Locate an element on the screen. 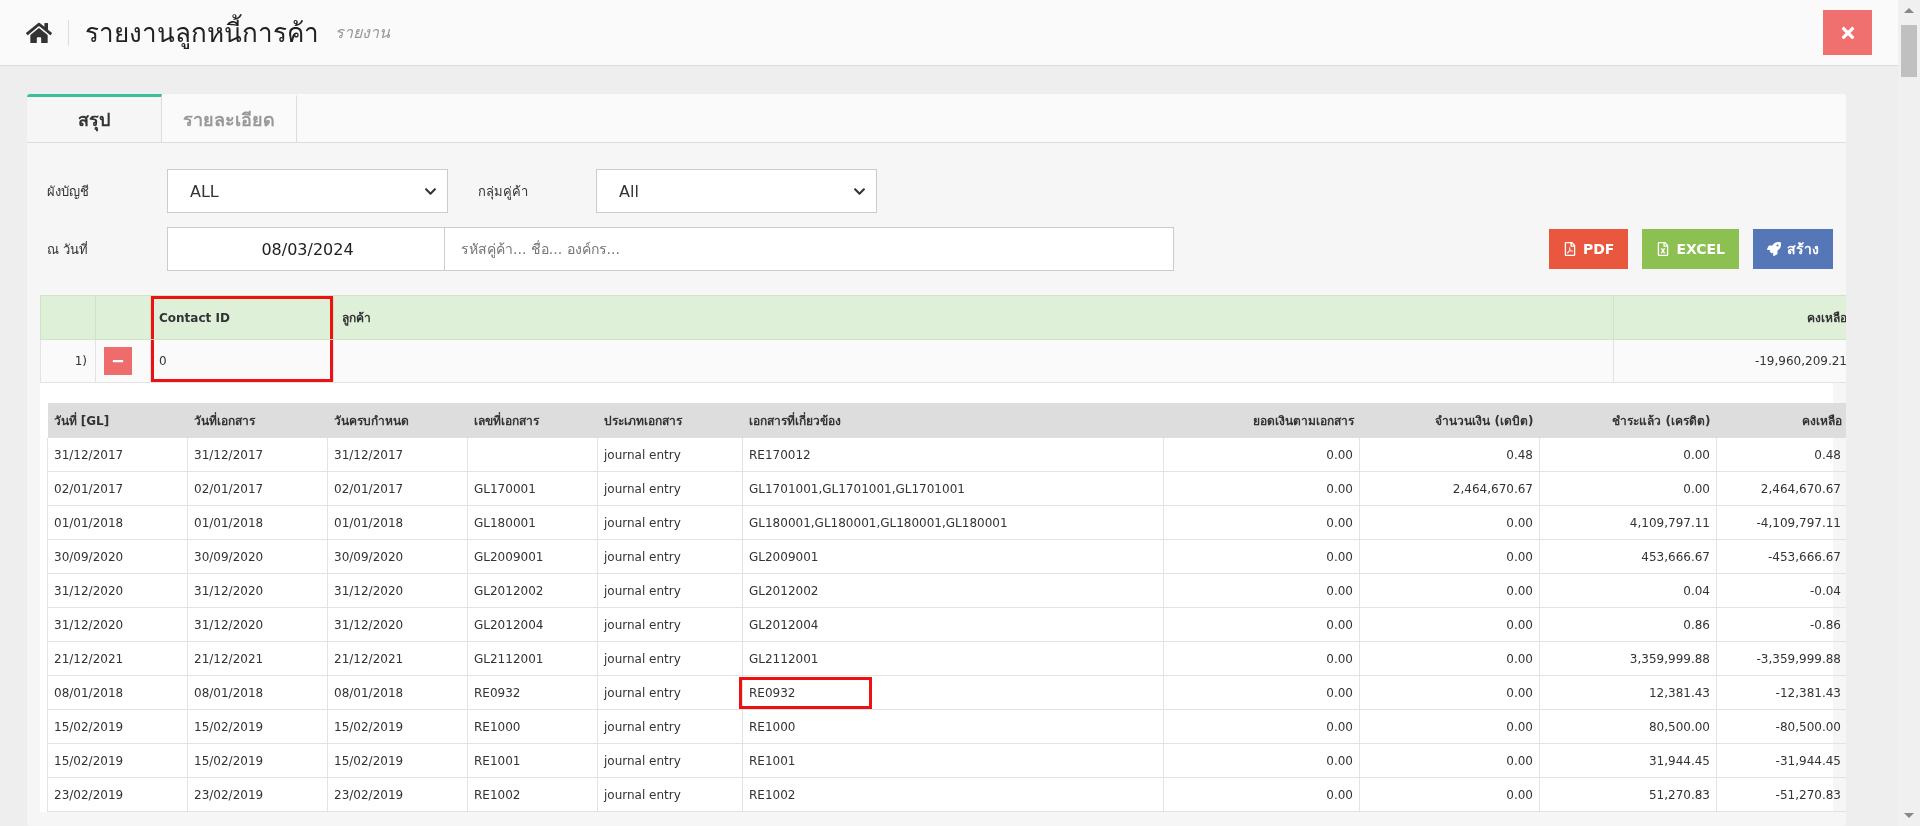  table-cell: -19,960,209.21 is located at coordinates (1729, 361).